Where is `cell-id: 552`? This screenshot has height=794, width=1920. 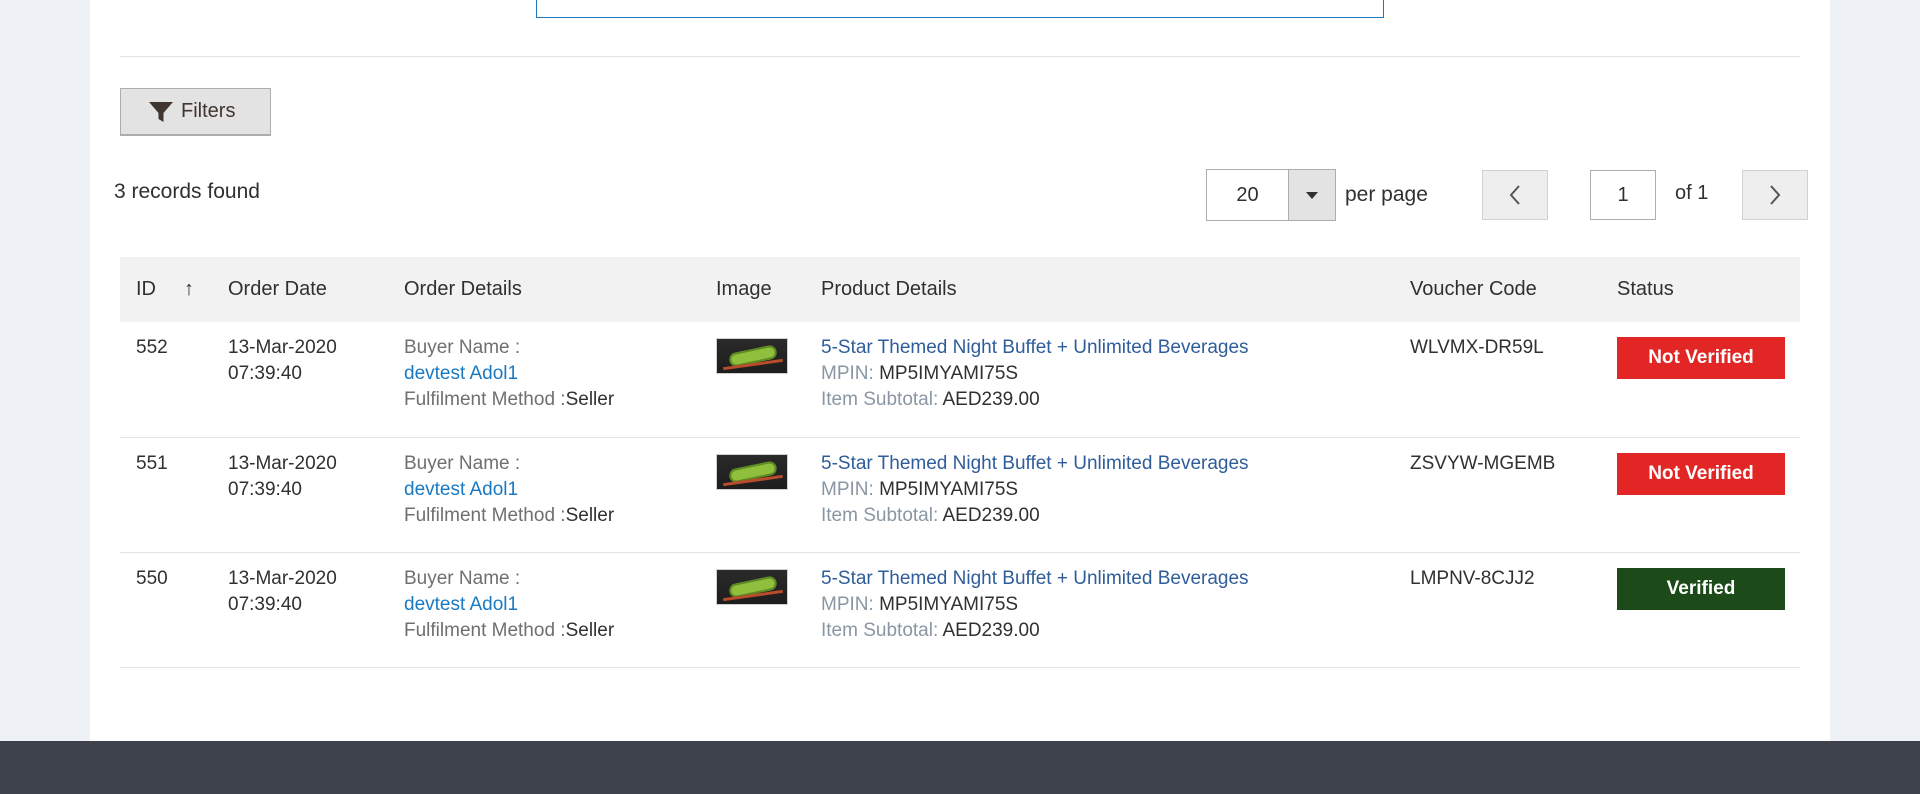
cell-id: 552 is located at coordinates (152, 347).